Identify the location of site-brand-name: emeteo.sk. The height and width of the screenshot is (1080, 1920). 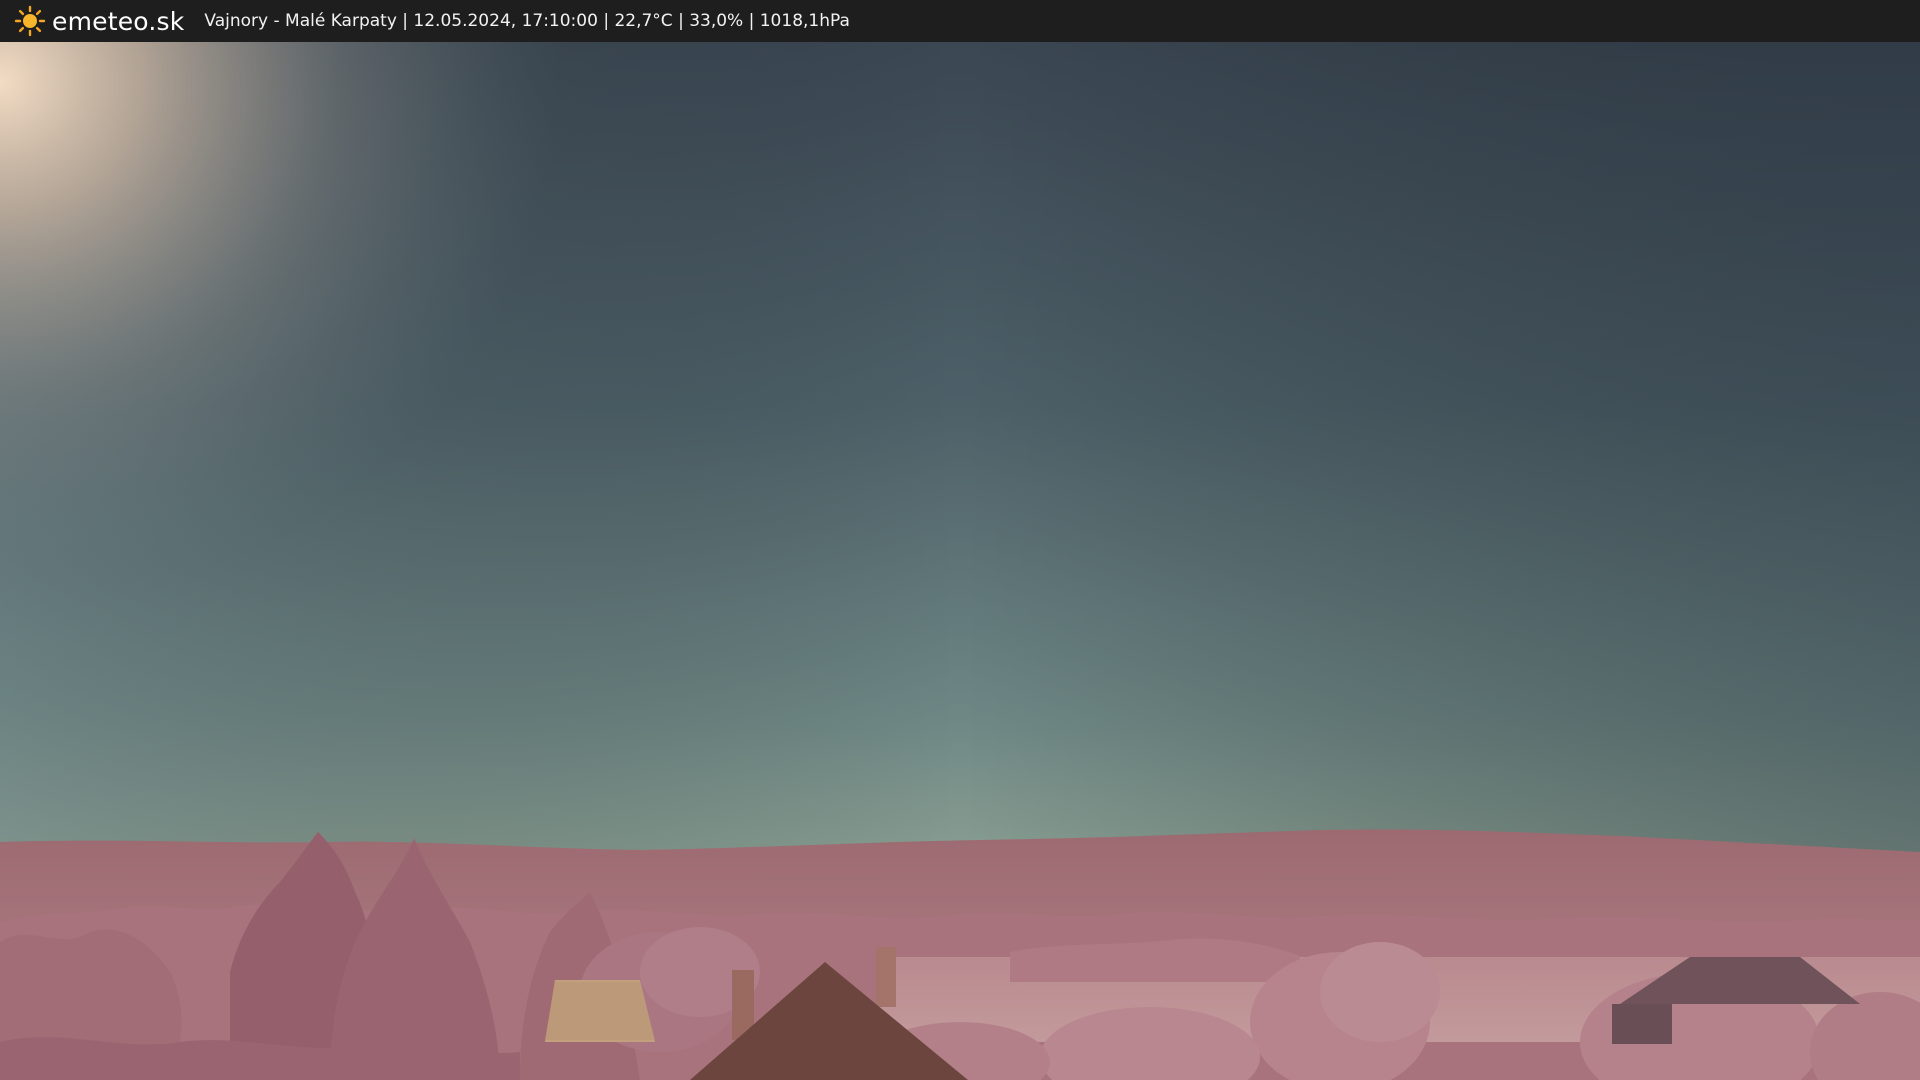
(118, 21).